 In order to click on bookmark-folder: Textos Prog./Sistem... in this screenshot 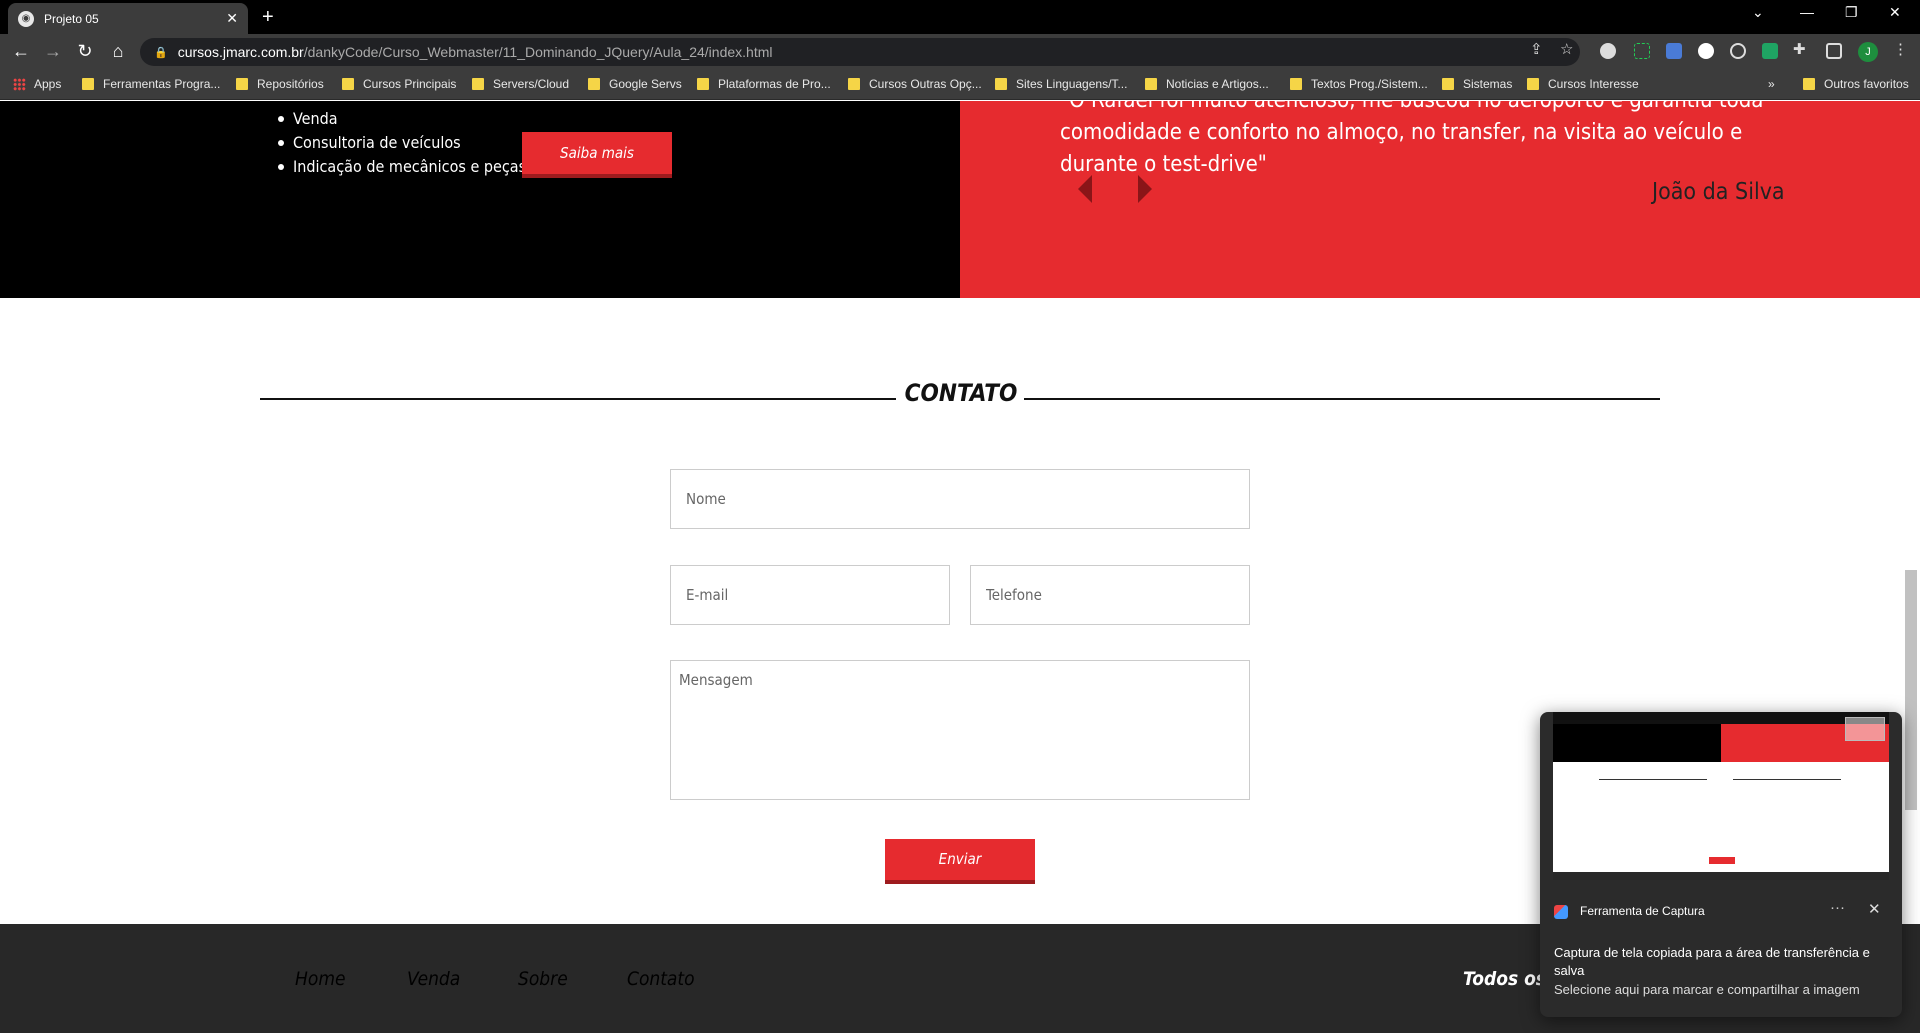, I will do `click(1359, 84)`.